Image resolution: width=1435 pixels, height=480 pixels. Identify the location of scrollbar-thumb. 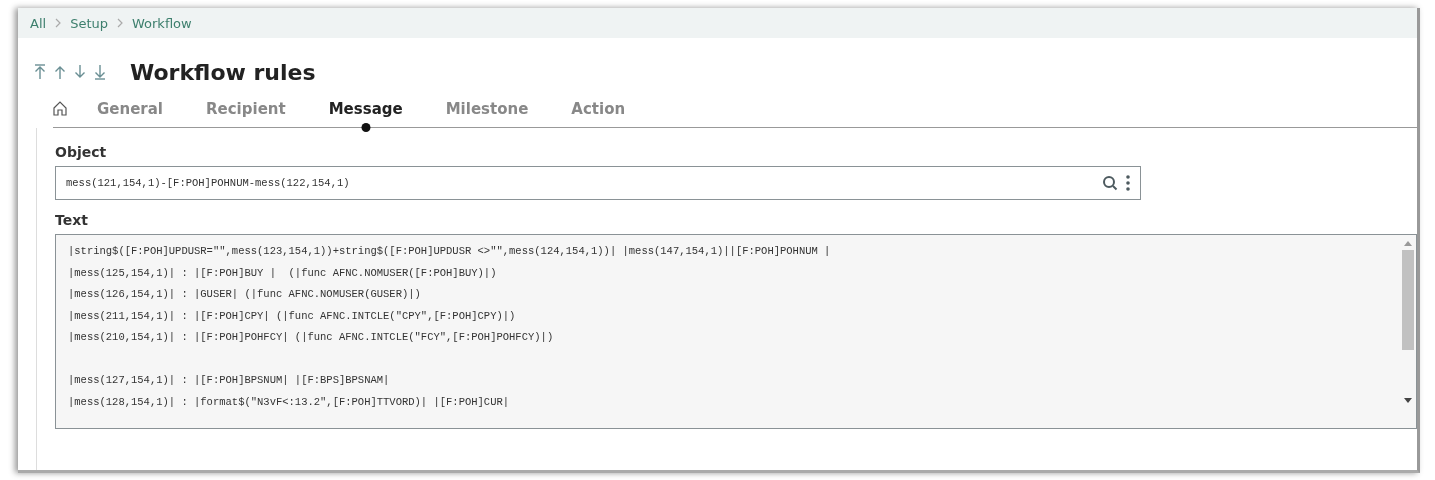
(1408, 300).